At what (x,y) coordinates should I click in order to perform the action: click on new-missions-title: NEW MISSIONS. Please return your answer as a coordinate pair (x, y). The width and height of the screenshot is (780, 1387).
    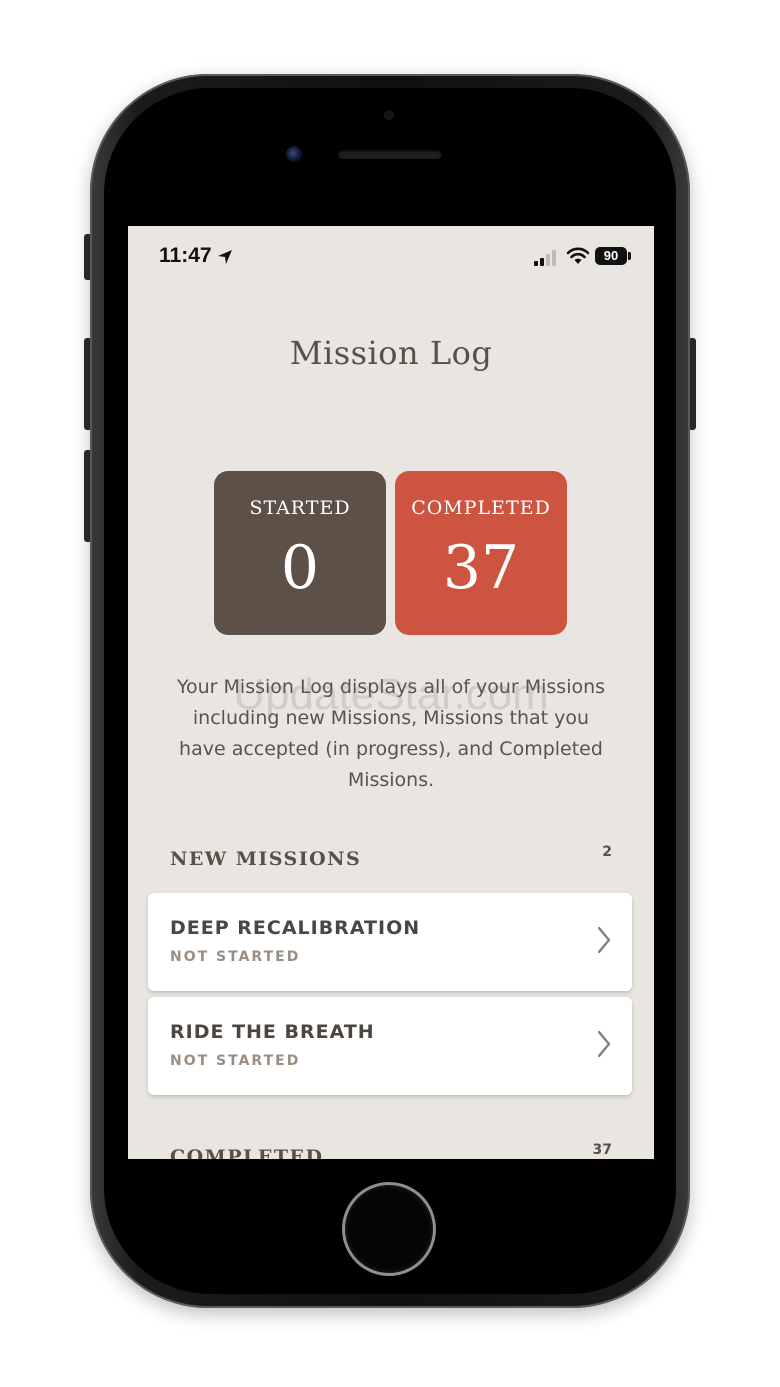
    Looking at the image, I should click on (266, 859).